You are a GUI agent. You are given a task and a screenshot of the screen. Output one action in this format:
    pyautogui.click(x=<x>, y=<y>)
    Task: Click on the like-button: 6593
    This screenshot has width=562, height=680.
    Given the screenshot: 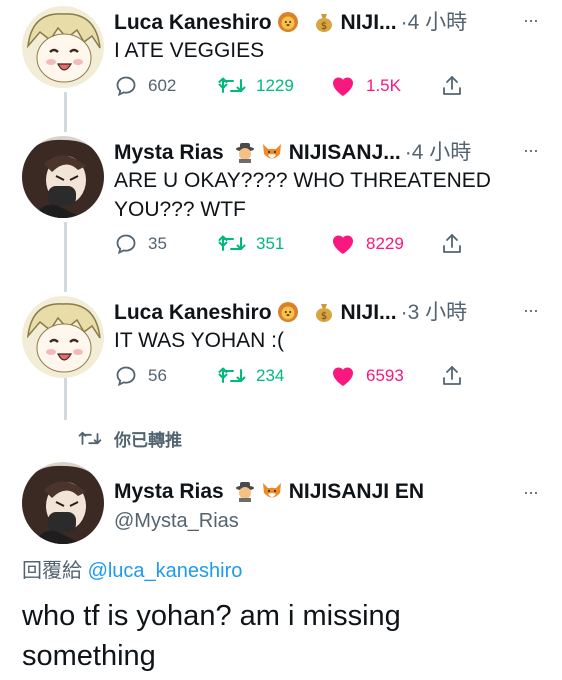 What is the action you would take?
    pyautogui.click(x=367, y=376)
    